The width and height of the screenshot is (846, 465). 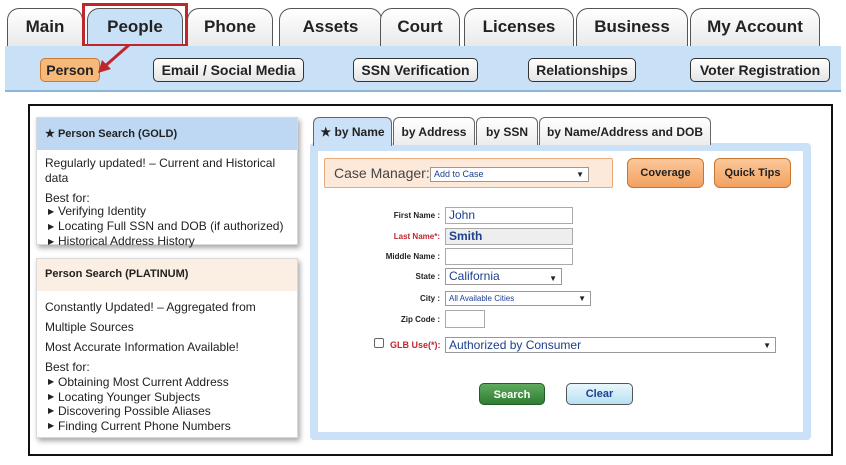 What do you see at coordinates (416, 236) in the screenshot?
I see `last-name-label: Last Name*:` at bounding box center [416, 236].